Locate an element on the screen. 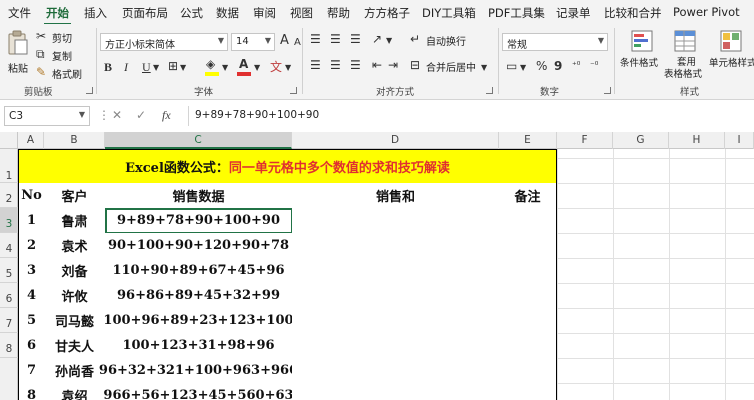  alignment-launcher-icon is located at coordinates (489, 90).